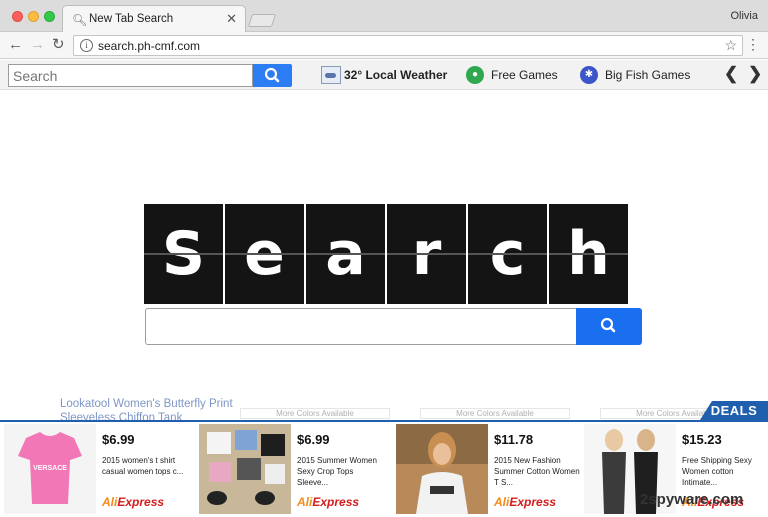  Describe the element at coordinates (361, 326) in the screenshot. I see `main-search-input` at that location.